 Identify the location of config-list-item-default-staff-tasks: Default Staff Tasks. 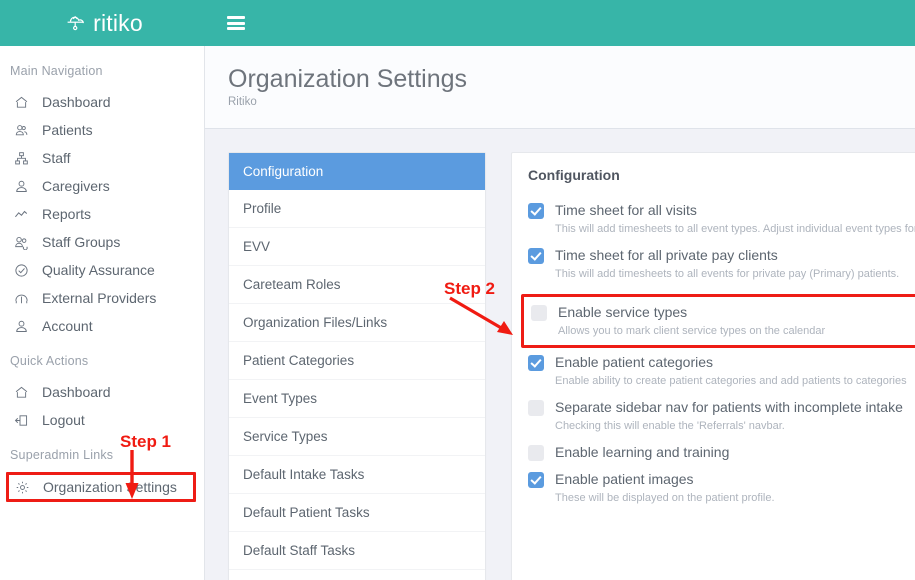
(357, 551).